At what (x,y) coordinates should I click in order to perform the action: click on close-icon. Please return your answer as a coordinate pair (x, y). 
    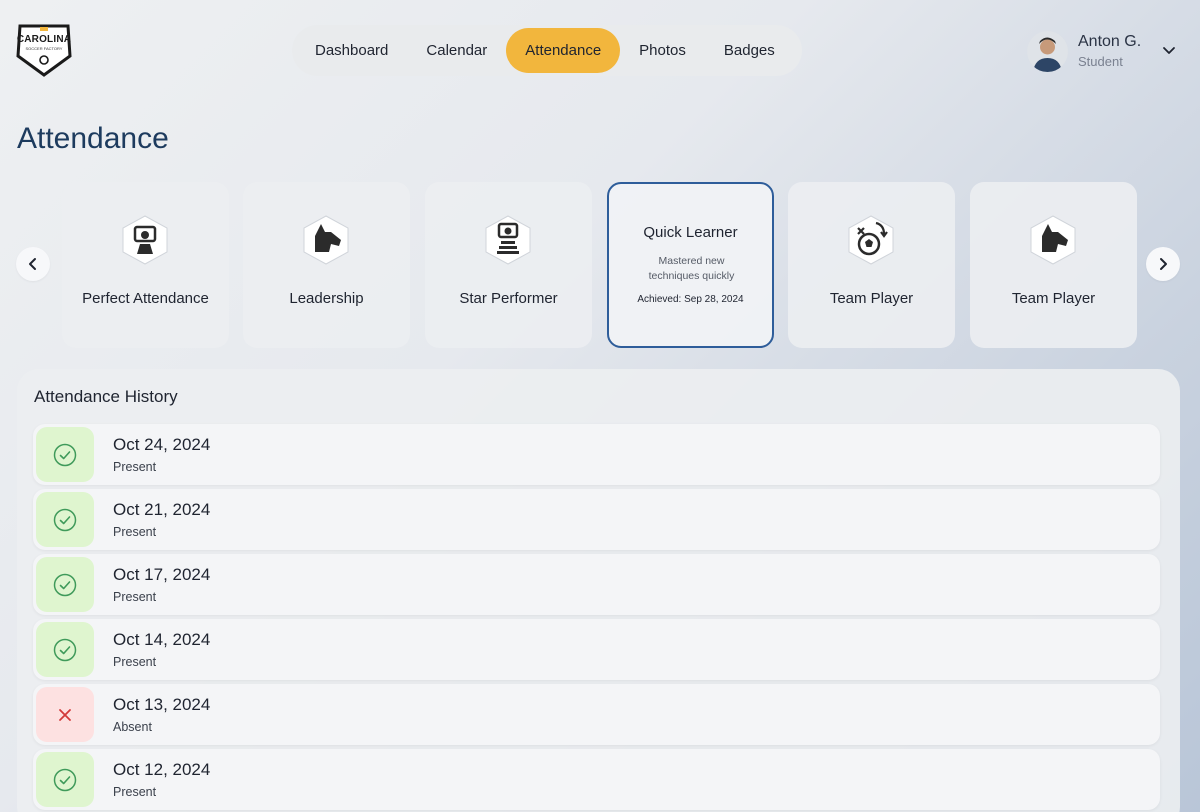
    Looking at the image, I should click on (65, 714).